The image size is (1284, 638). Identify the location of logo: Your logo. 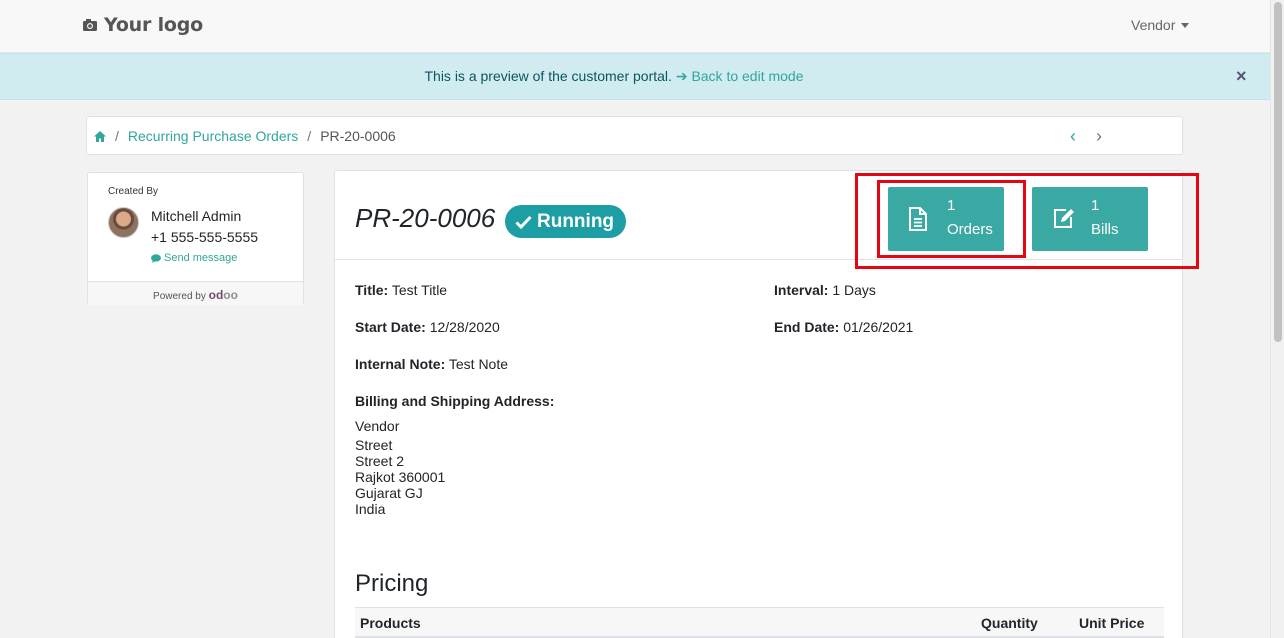
(142, 25).